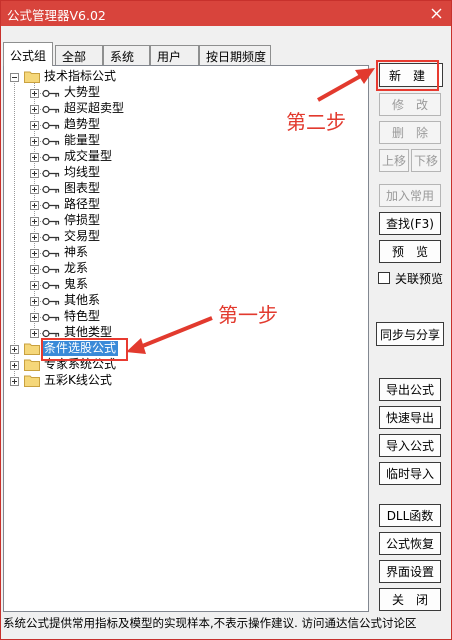  I want to click on tree-node-label: 能量型, so click(82, 140).